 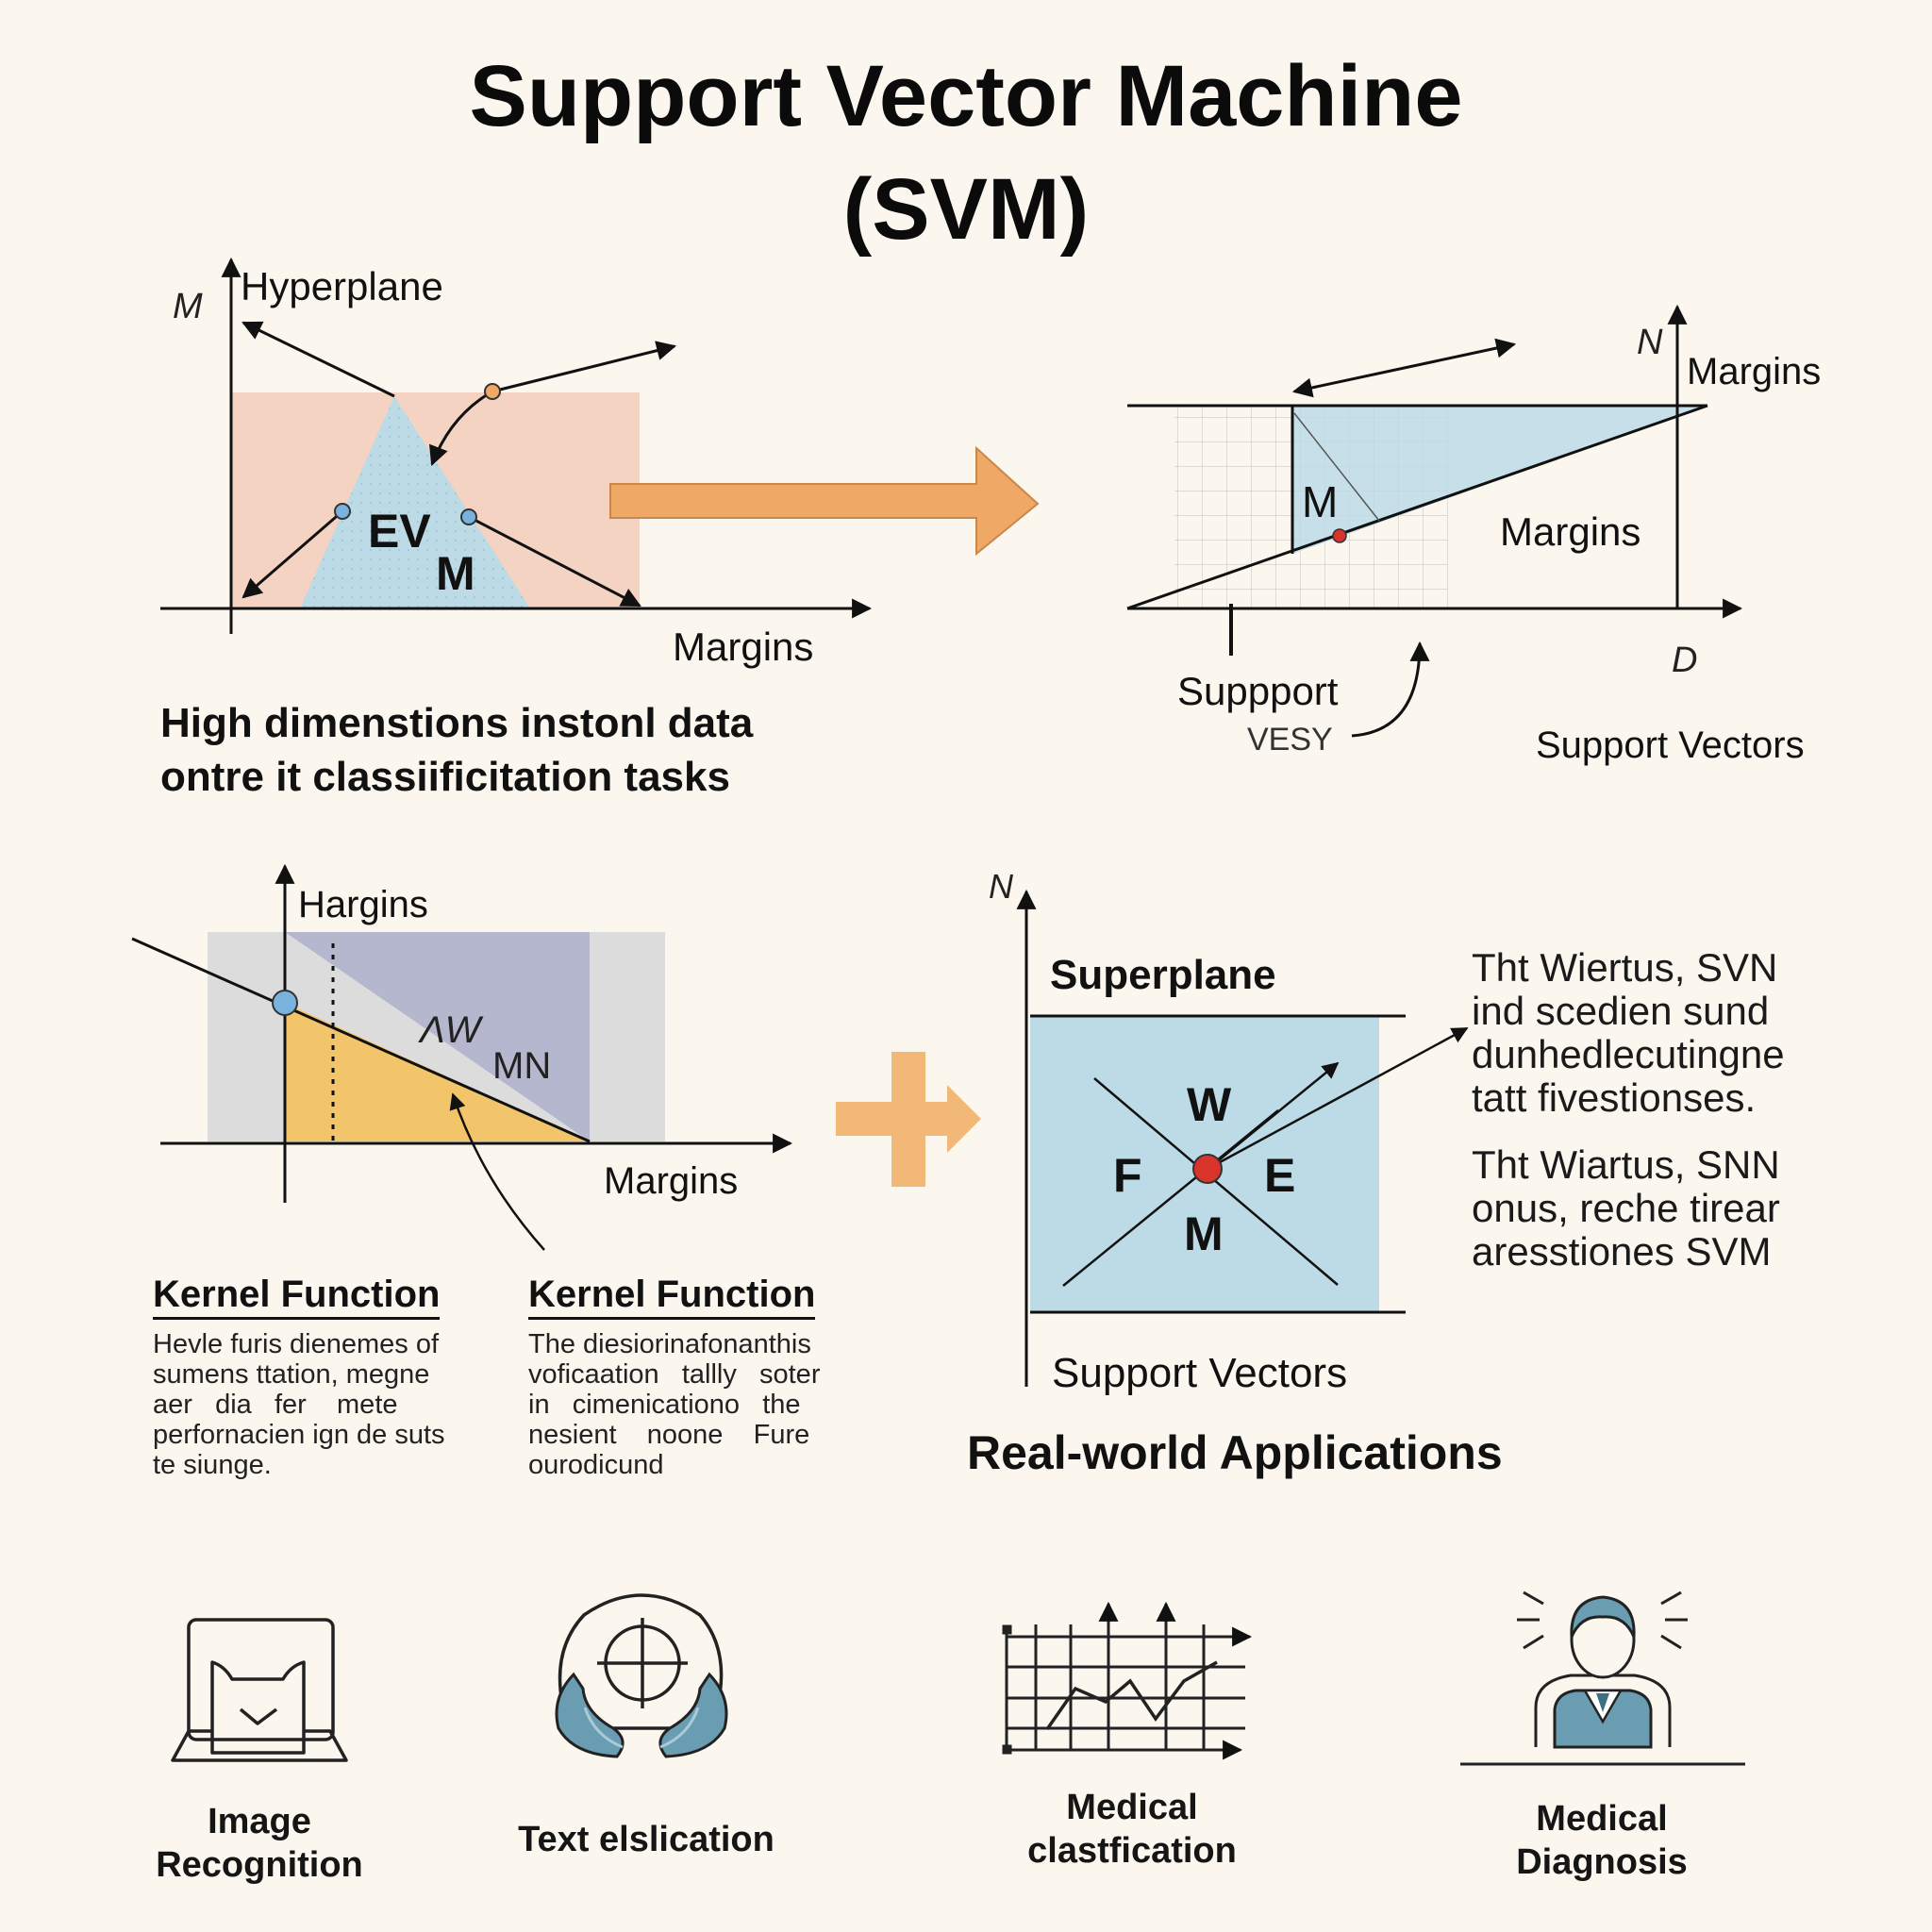 What do you see at coordinates (275, 1405) in the screenshot?
I see `kernel-1-line-3: aer dia fer mete` at bounding box center [275, 1405].